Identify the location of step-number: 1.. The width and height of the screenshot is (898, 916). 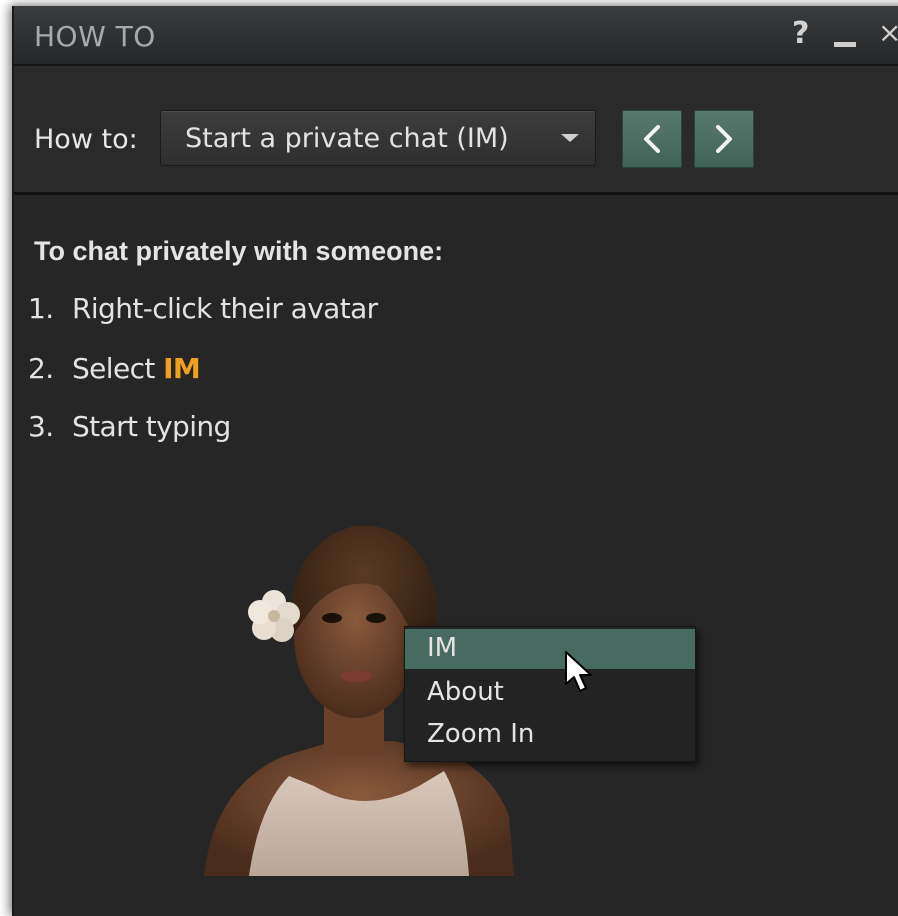
(41, 308).